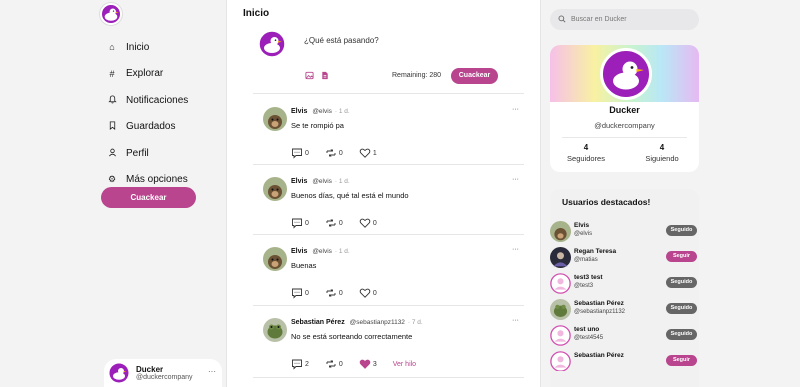  I want to click on user-handle: @elvis, so click(583, 234).